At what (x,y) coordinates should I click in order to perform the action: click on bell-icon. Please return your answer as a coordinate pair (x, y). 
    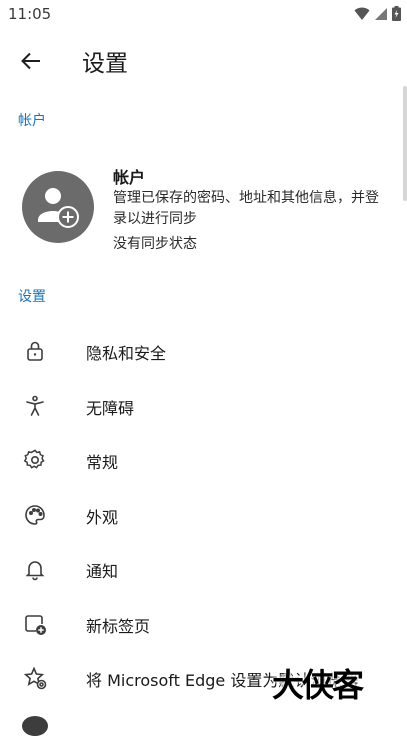
    Looking at the image, I should click on (35, 569).